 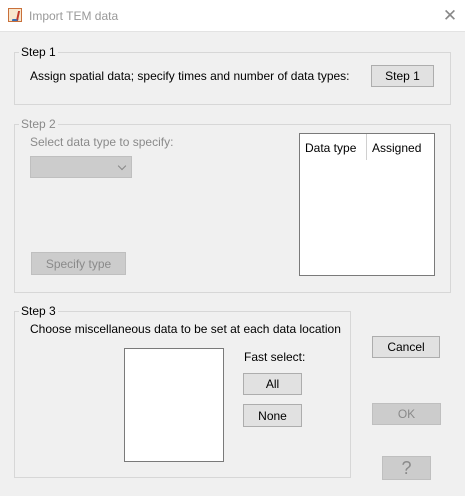 What do you see at coordinates (402, 76) in the screenshot?
I see `step1-button: Step 1` at bounding box center [402, 76].